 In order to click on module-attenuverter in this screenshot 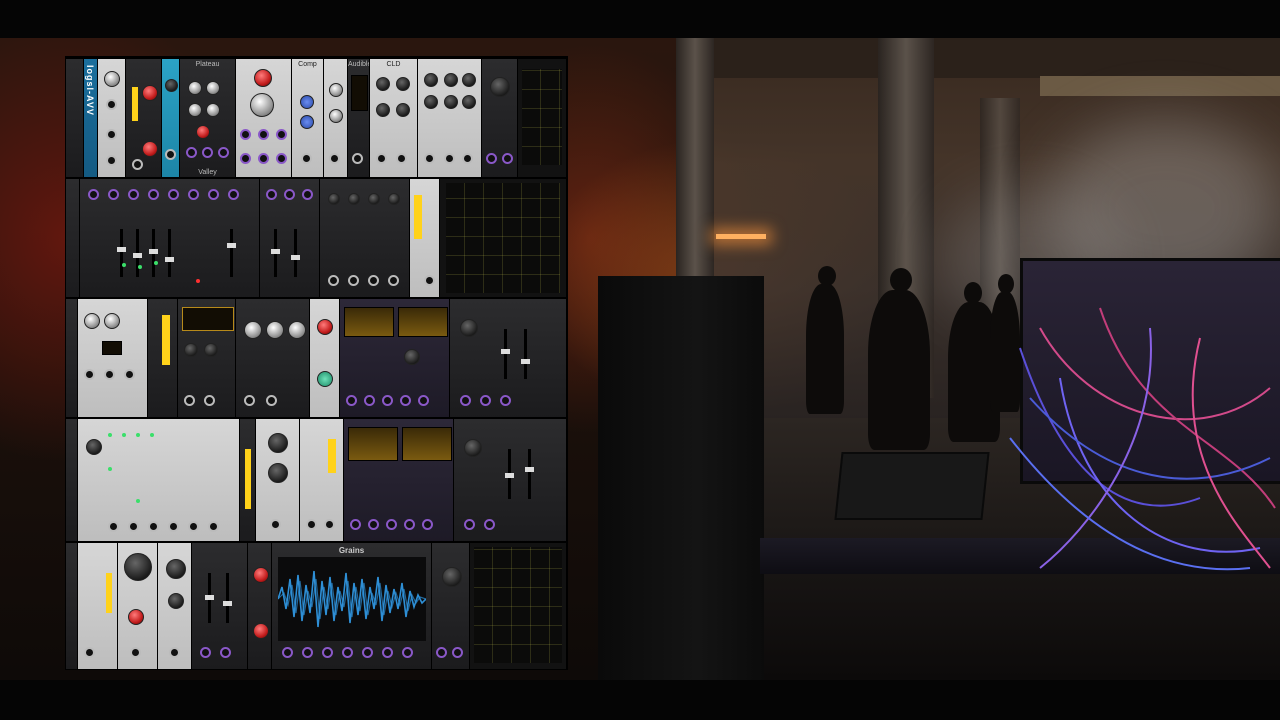, I will do `click(98, 606)`.